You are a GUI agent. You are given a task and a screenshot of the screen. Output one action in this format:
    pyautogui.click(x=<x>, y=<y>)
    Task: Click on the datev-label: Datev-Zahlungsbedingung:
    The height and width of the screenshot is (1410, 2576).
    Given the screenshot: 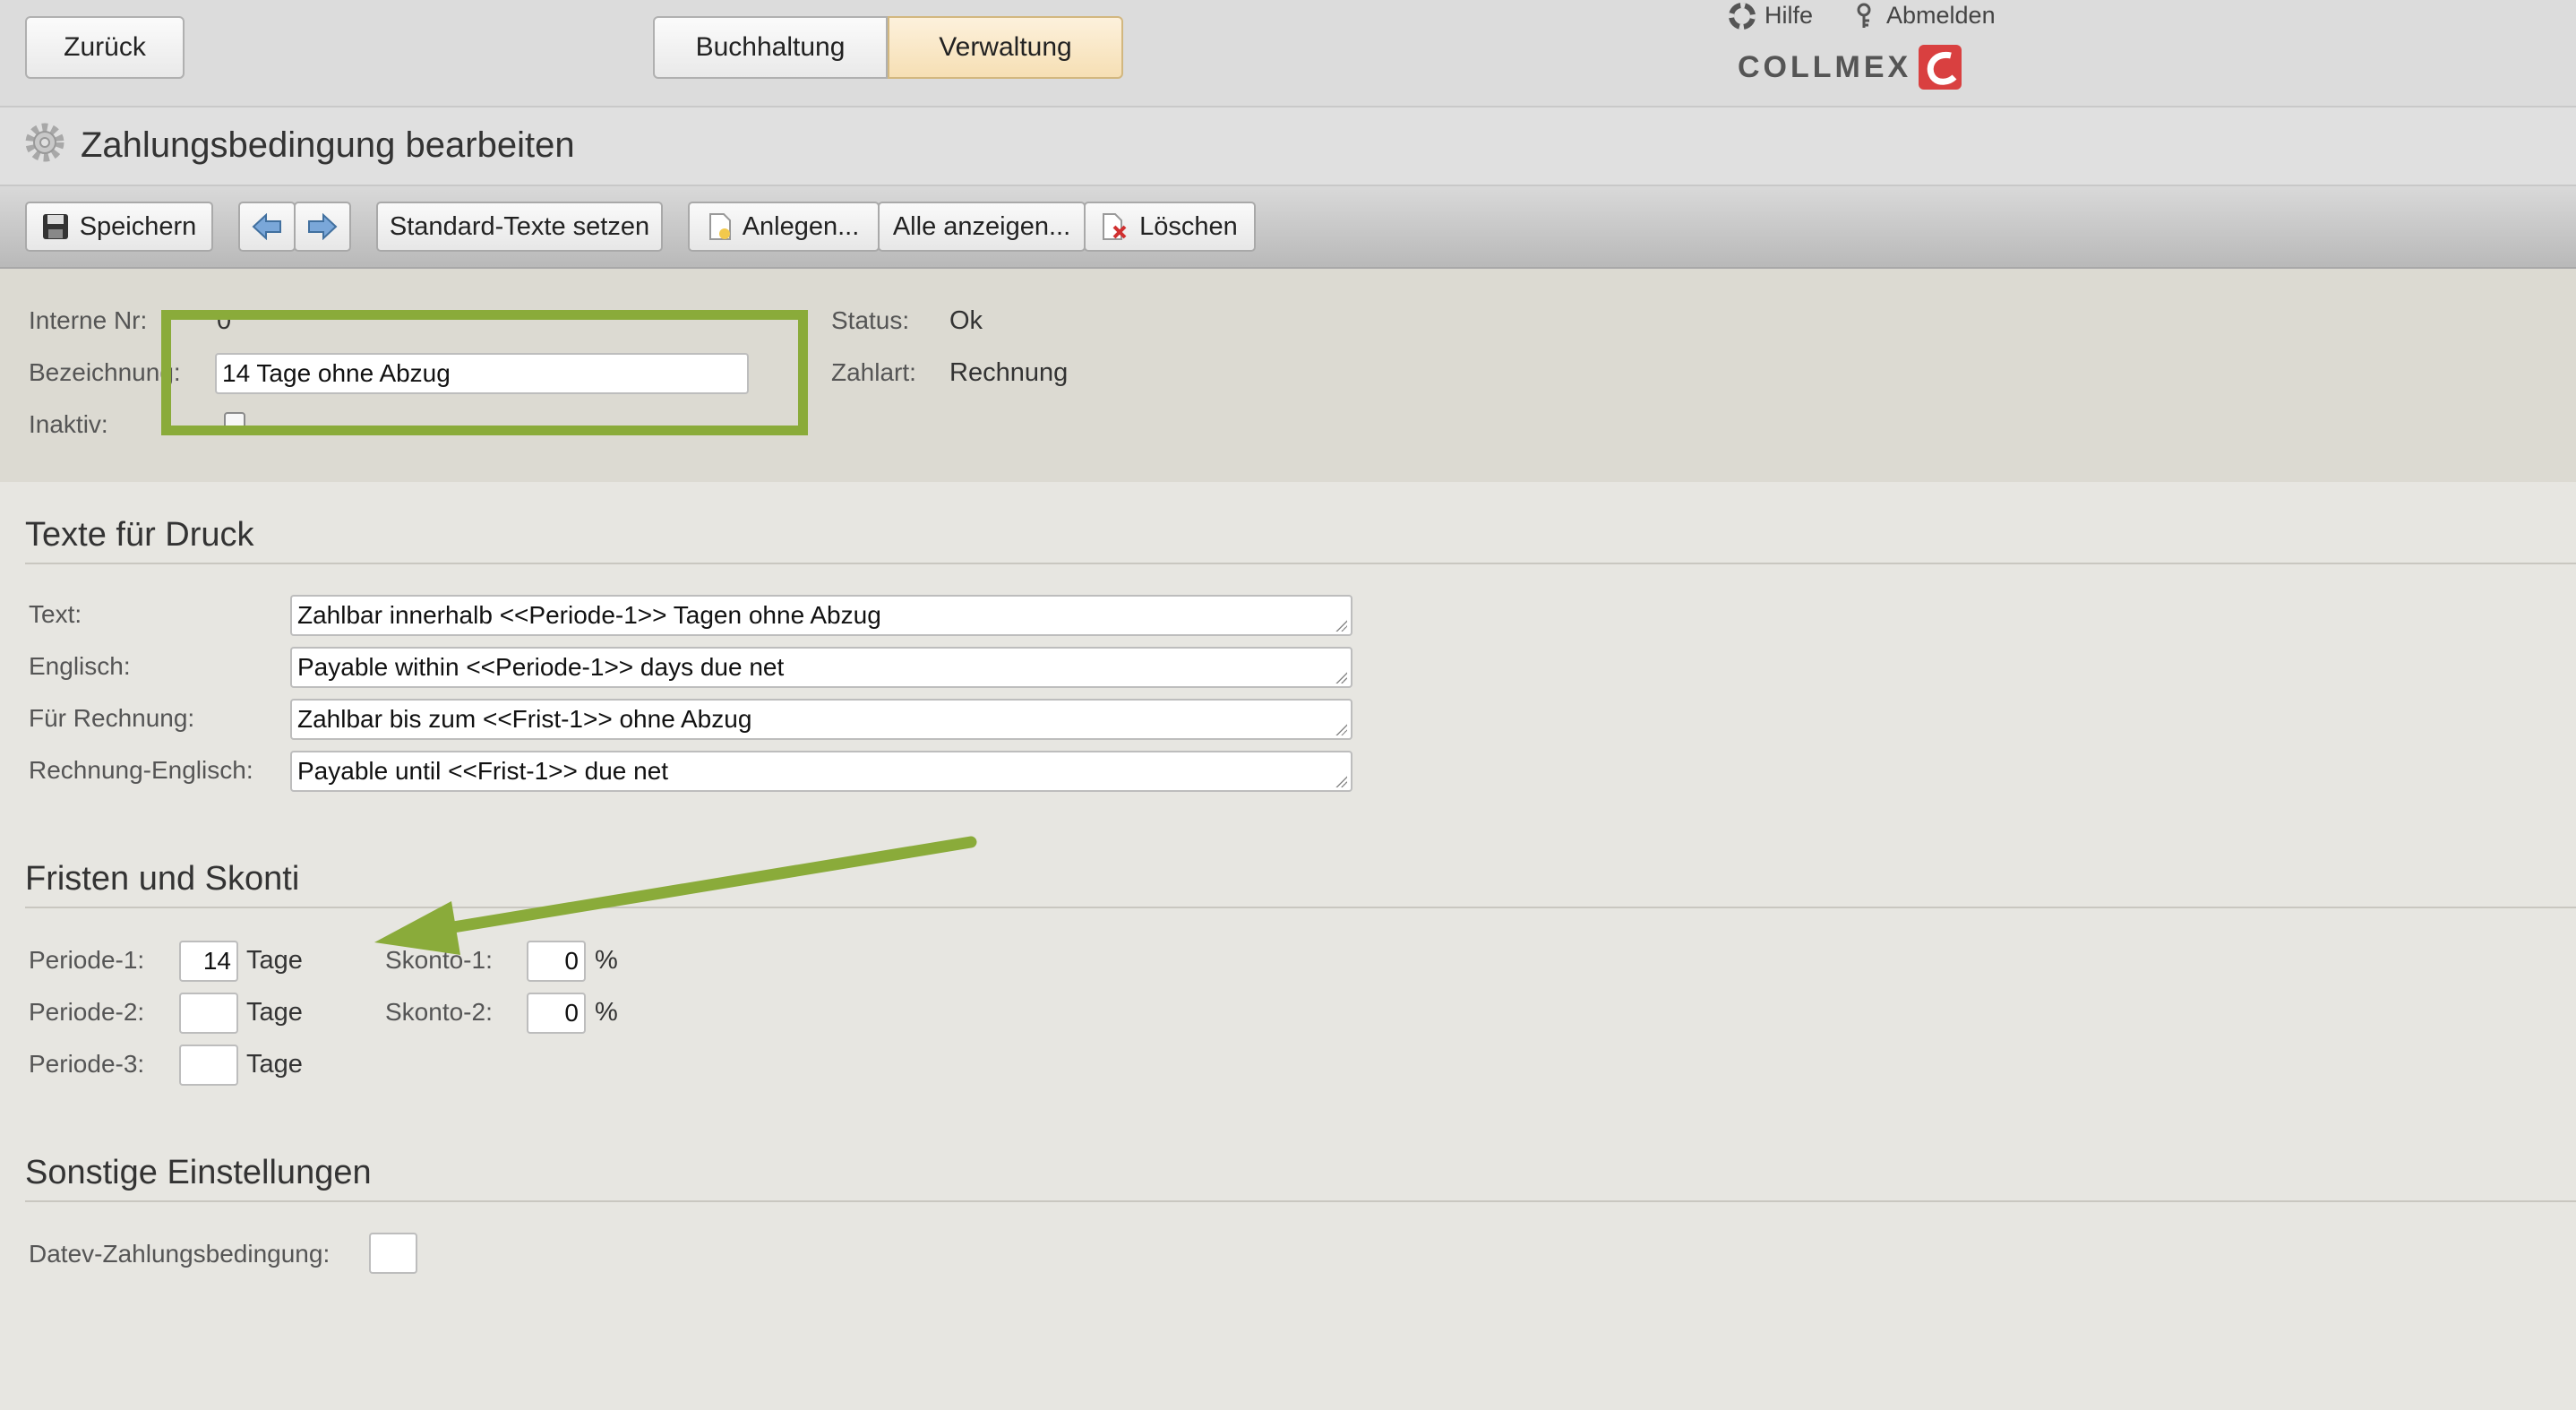 What is the action you would take?
    pyautogui.click(x=180, y=1254)
    